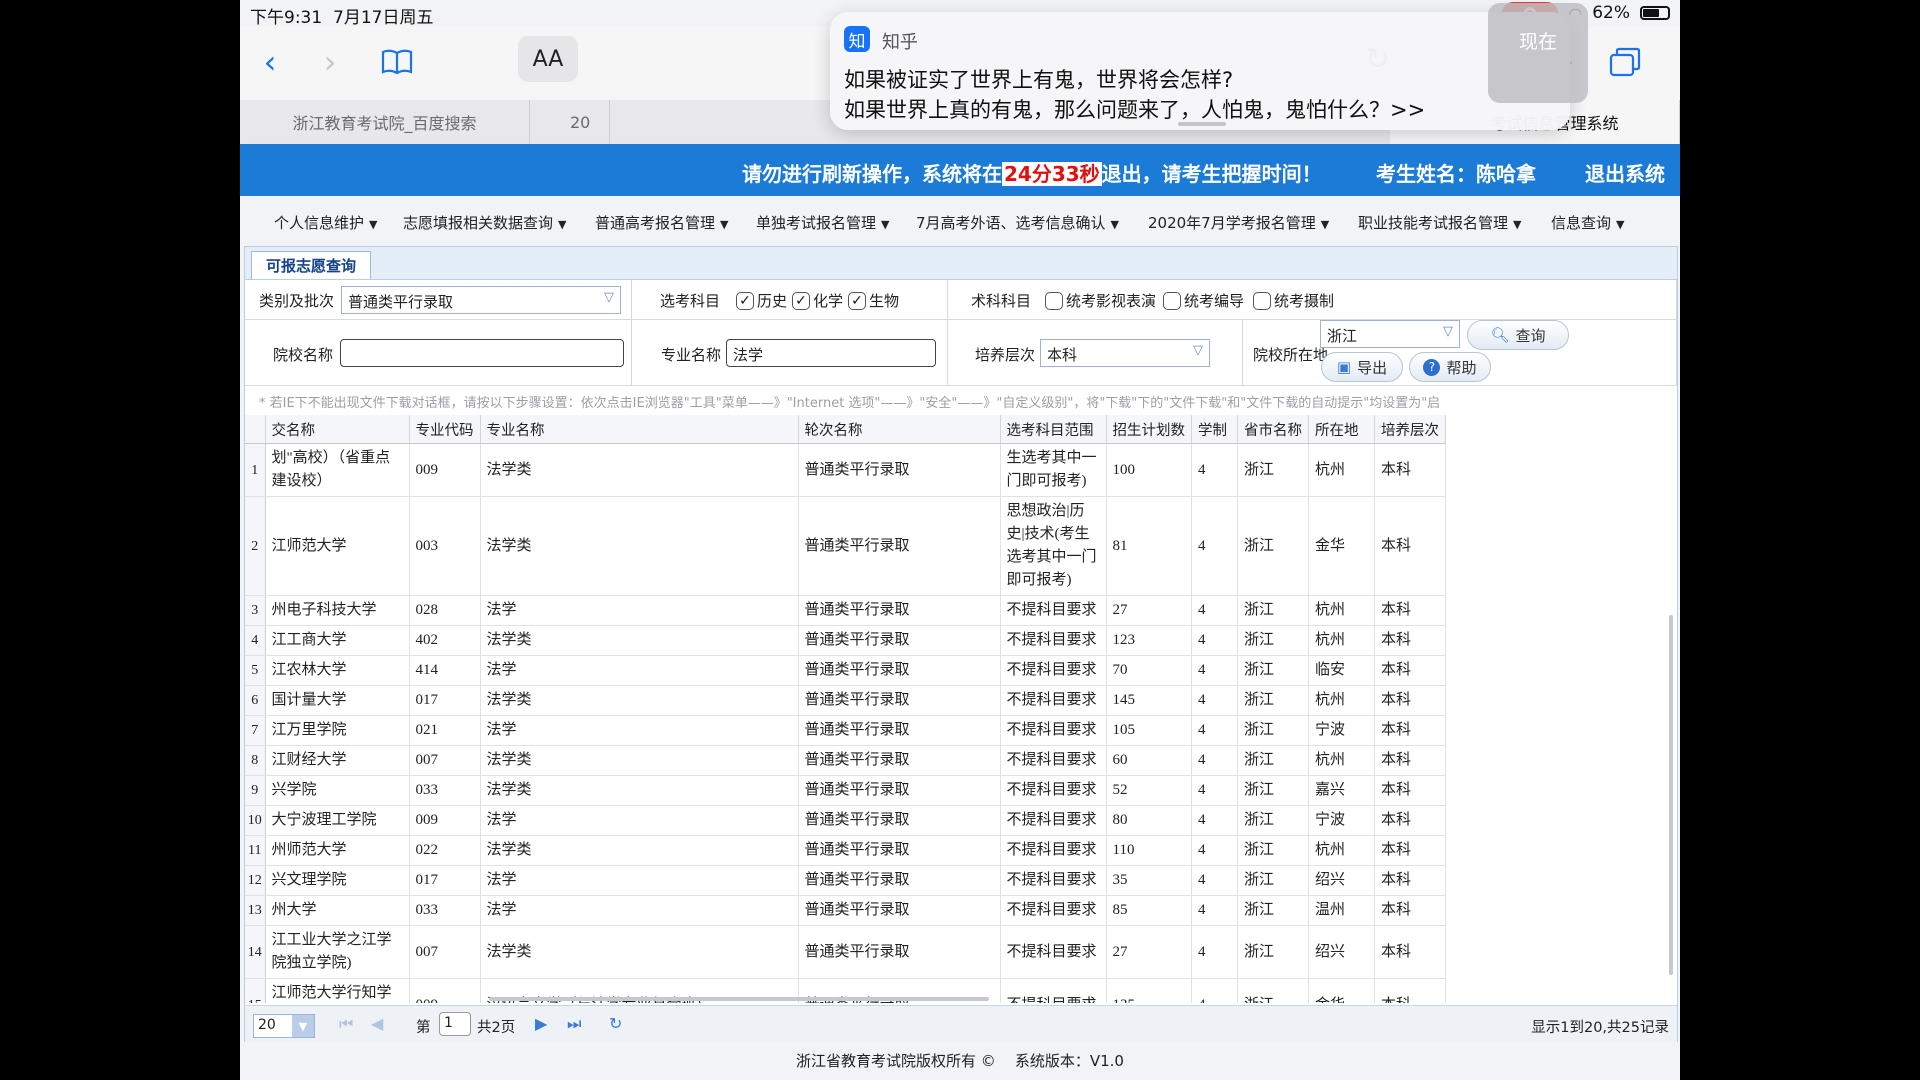  I want to click on checkbox-history: ✓ 历史, so click(761, 300).